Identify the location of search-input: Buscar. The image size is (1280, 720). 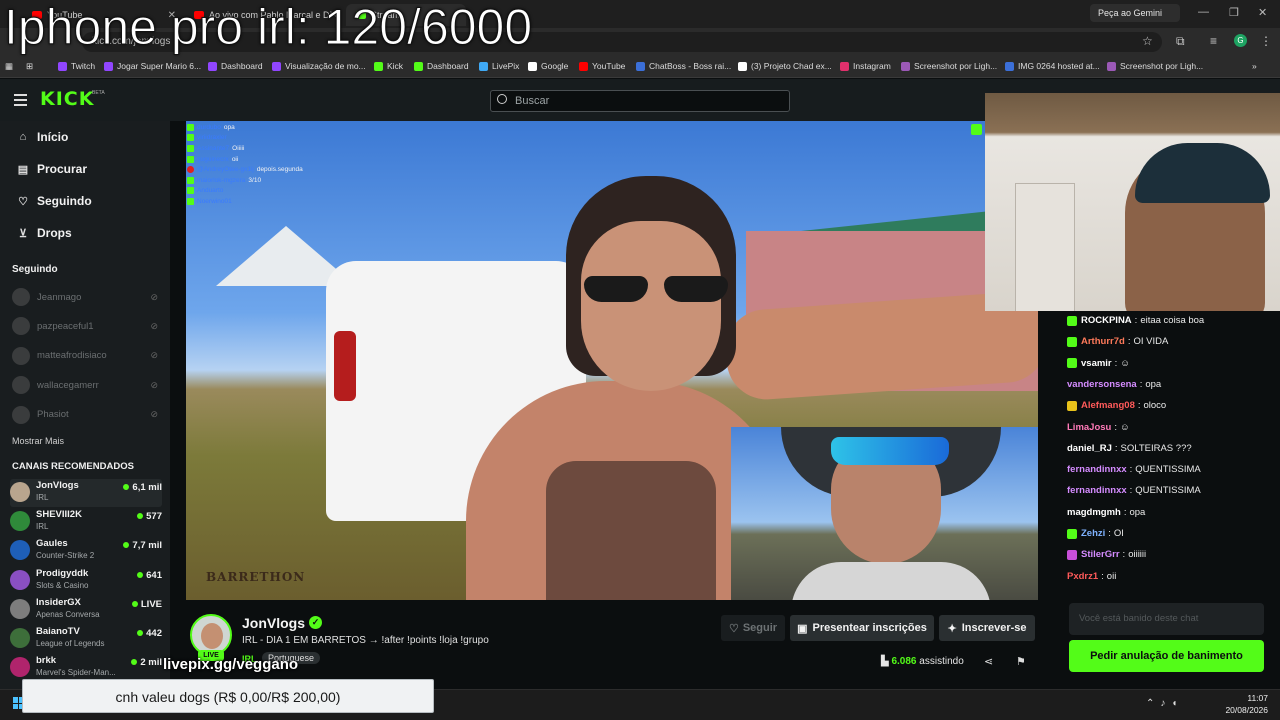
(640, 101).